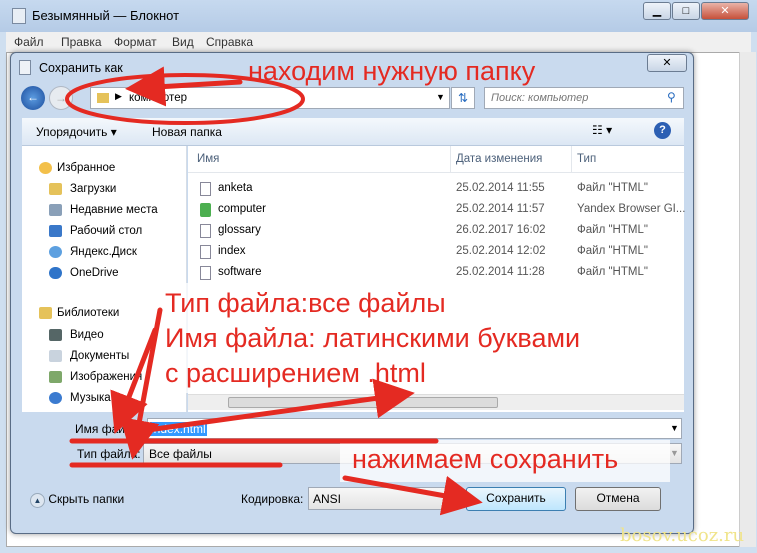 The image size is (757, 553). What do you see at coordinates (412, 495) in the screenshot?
I see `arrow-to-save` at bounding box center [412, 495].